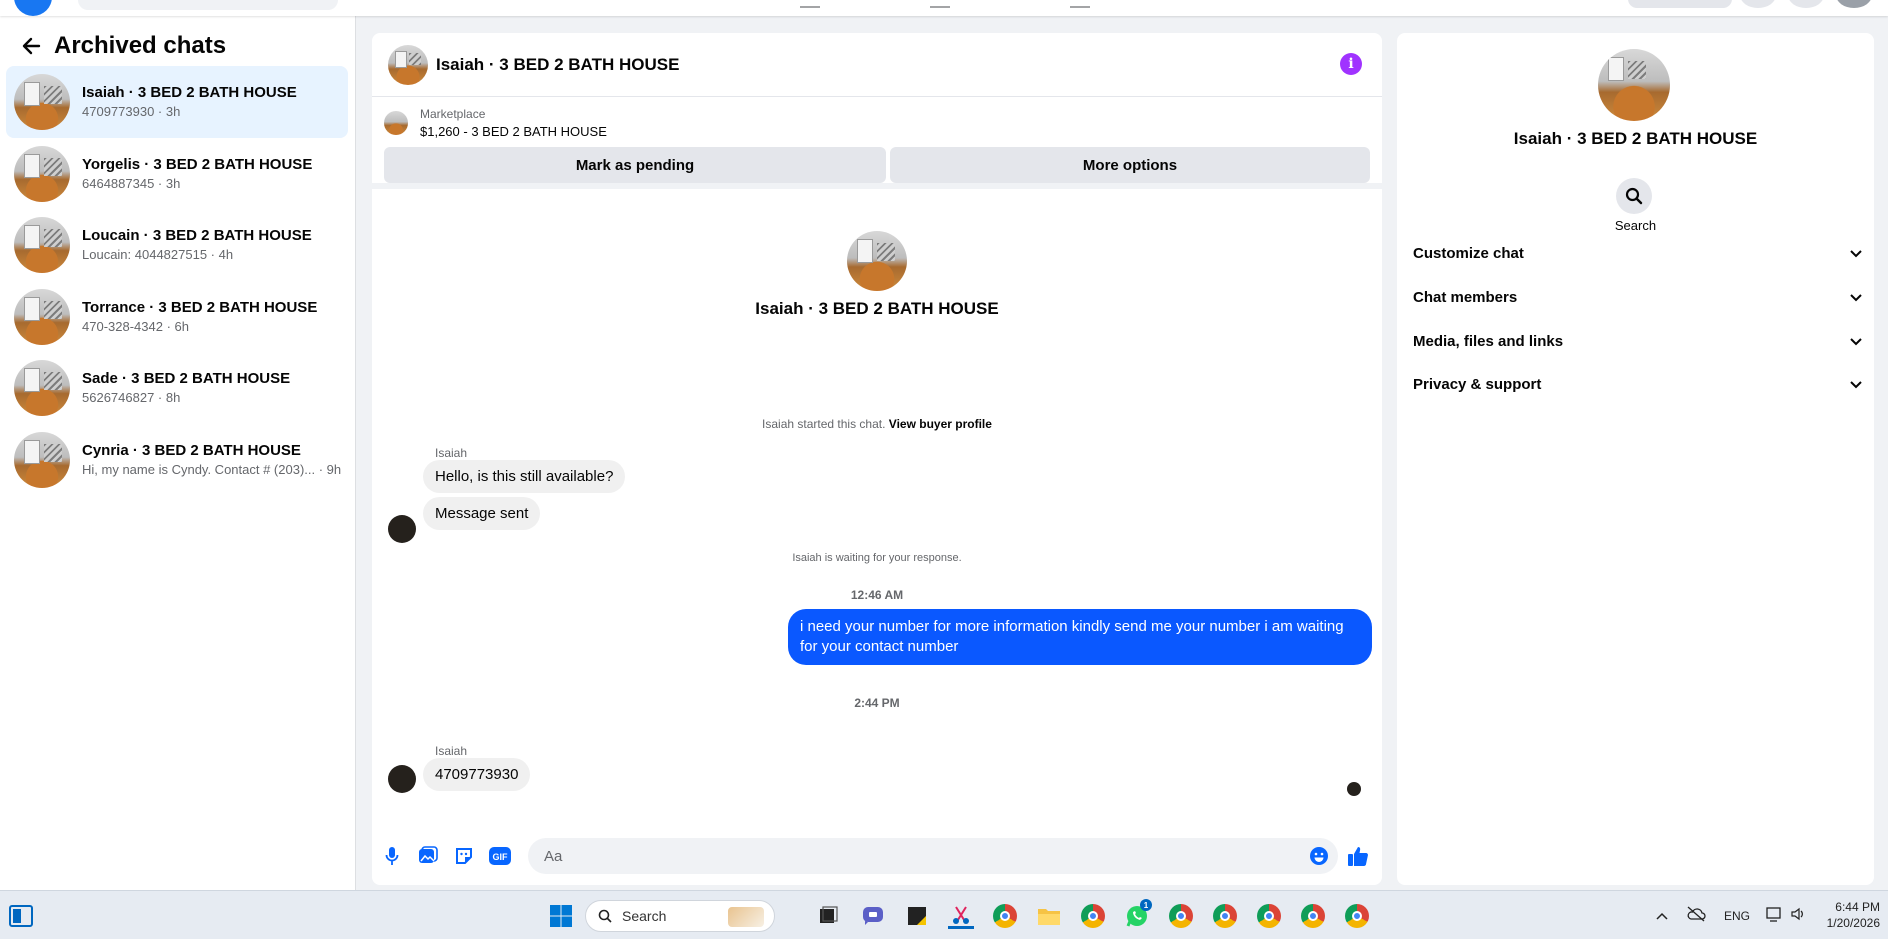  I want to click on chat-preview: 4709773930 · 3h, so click(131, 111).